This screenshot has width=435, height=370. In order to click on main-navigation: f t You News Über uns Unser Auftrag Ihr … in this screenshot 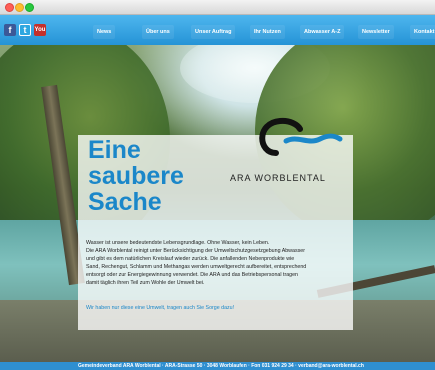, I will do `click(217, 30)`.